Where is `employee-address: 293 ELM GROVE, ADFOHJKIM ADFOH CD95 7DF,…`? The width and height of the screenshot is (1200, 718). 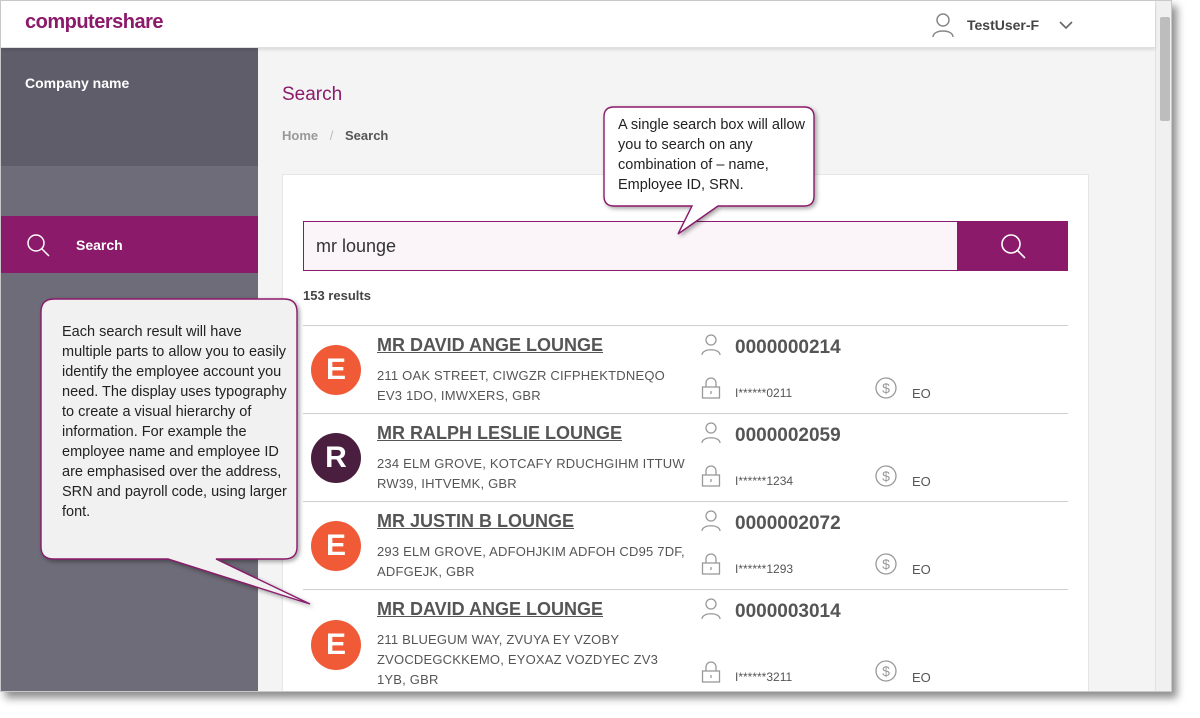
employee-address: 293 ELM GROVE, ADFOHJKIM ADFOH CD95 7DF,… is located at coordinates (531, 561).